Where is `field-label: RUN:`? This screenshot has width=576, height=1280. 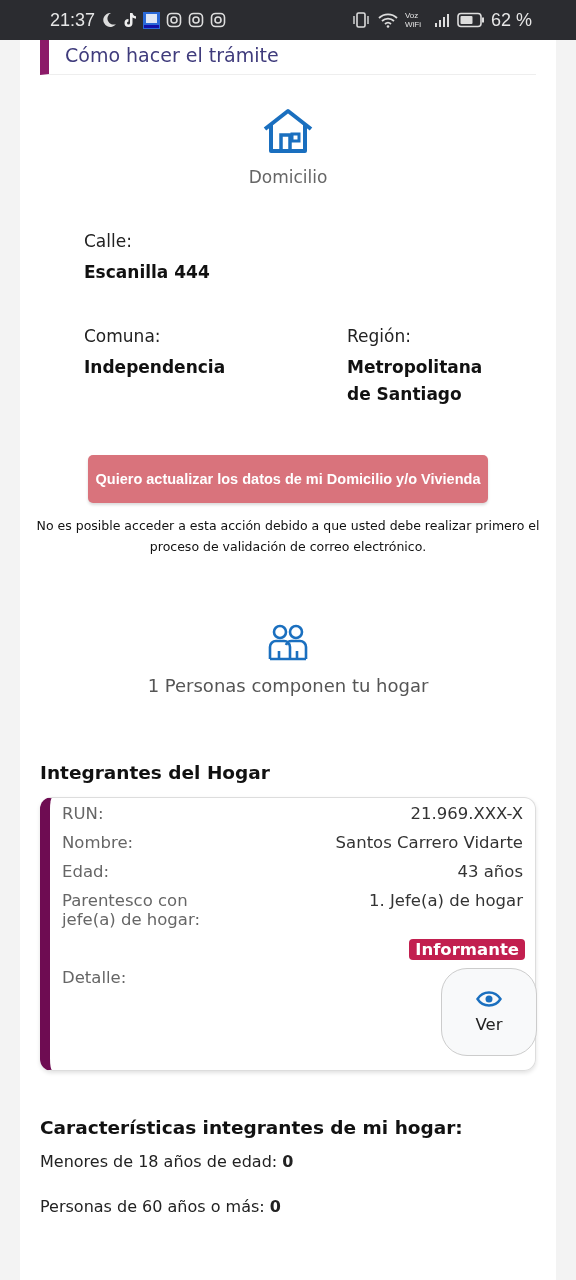
field-label: RUN: is located at coordinates (83, 814).